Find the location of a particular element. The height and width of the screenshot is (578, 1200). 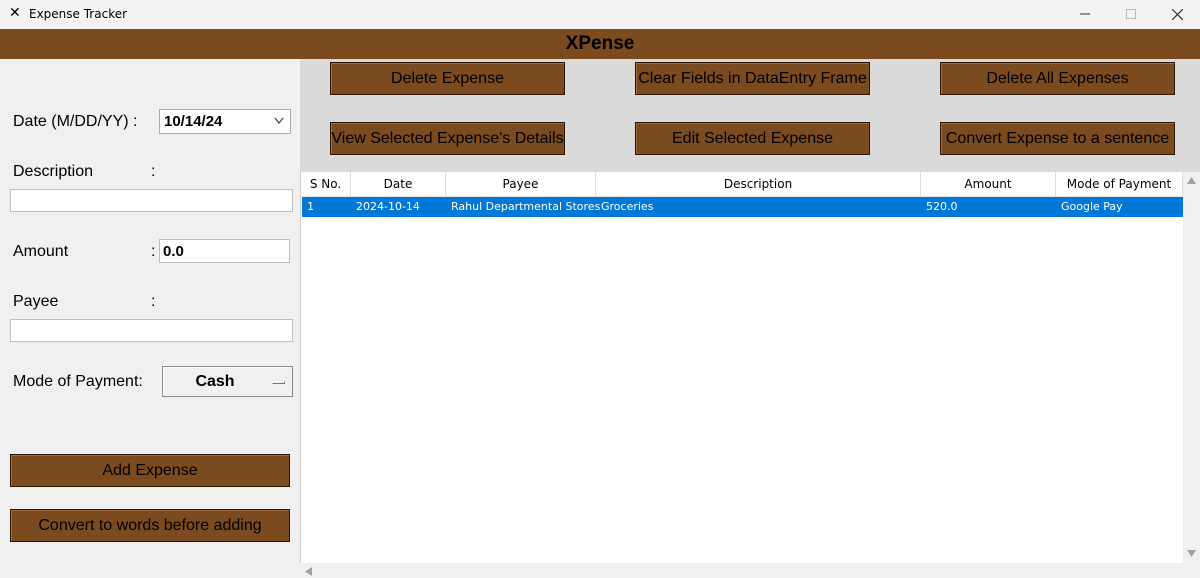

mode-of-payment-label: Mode of Payment: is located at coordinates (78, 381).